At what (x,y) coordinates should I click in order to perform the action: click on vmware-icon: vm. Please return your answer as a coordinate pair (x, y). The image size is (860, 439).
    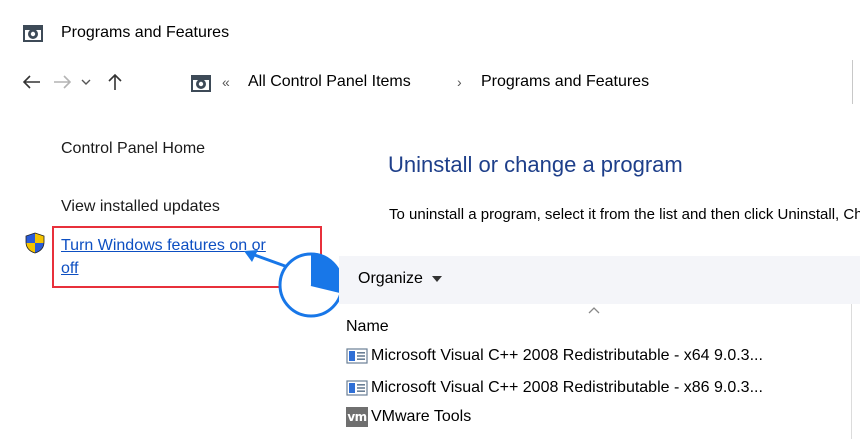
    Looking at the image, I should click on (357, 417).